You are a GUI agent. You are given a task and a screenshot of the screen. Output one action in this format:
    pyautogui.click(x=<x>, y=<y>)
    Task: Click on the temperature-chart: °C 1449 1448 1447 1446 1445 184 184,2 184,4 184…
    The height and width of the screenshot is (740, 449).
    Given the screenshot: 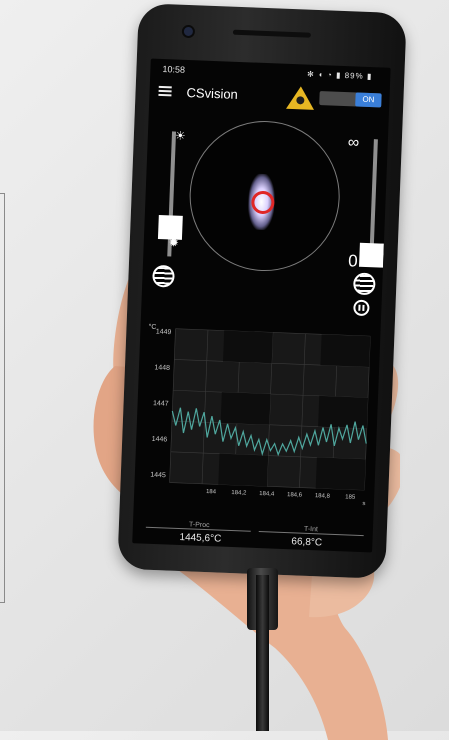 What is the action you would take?
    pyautogui.click(x=257, y=412)
    